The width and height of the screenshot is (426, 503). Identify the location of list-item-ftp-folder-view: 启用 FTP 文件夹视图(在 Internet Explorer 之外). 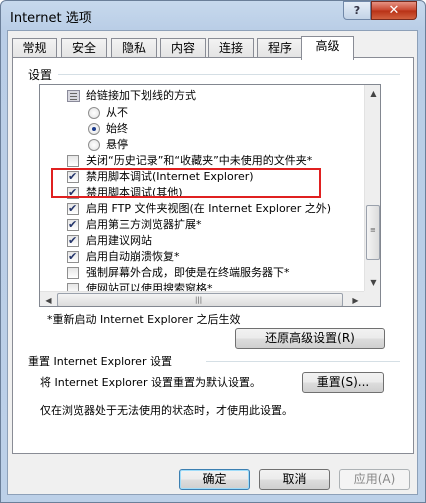
(202, 209).